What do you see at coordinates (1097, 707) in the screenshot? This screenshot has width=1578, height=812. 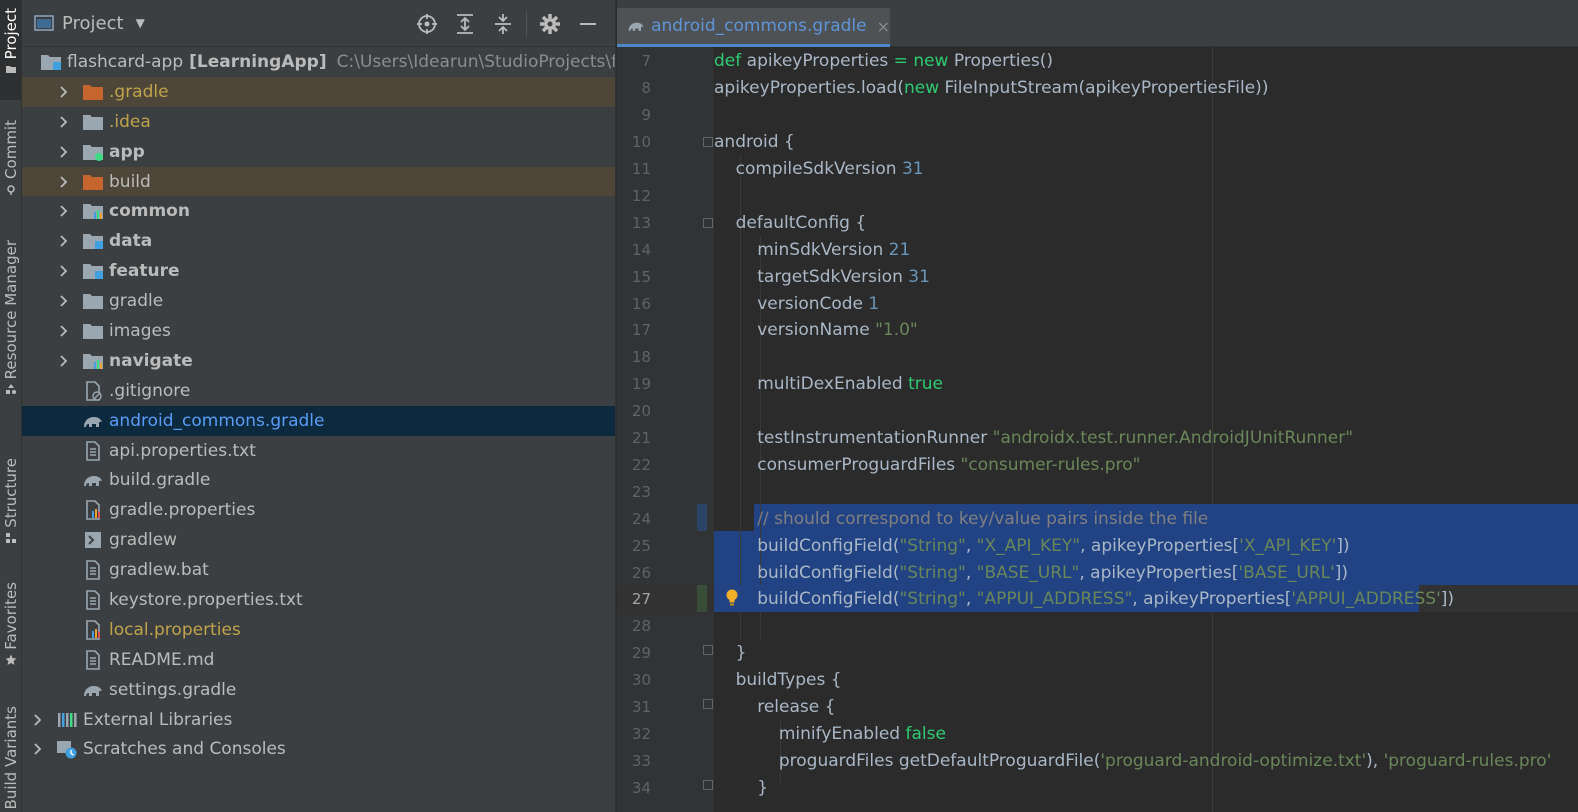 I see `code-line: 31 release {` at bounding box center [1097, 707].